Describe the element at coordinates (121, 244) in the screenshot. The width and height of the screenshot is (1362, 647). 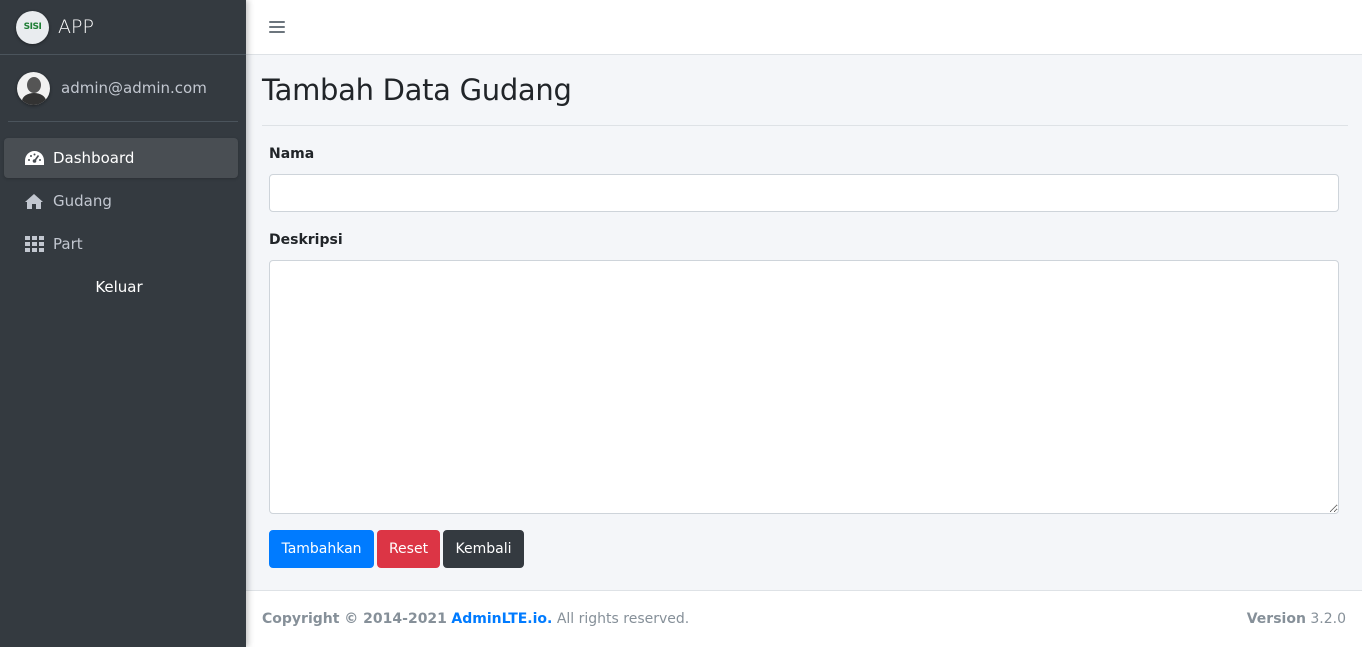
I see `sidebar-item-part: Part` at that location.